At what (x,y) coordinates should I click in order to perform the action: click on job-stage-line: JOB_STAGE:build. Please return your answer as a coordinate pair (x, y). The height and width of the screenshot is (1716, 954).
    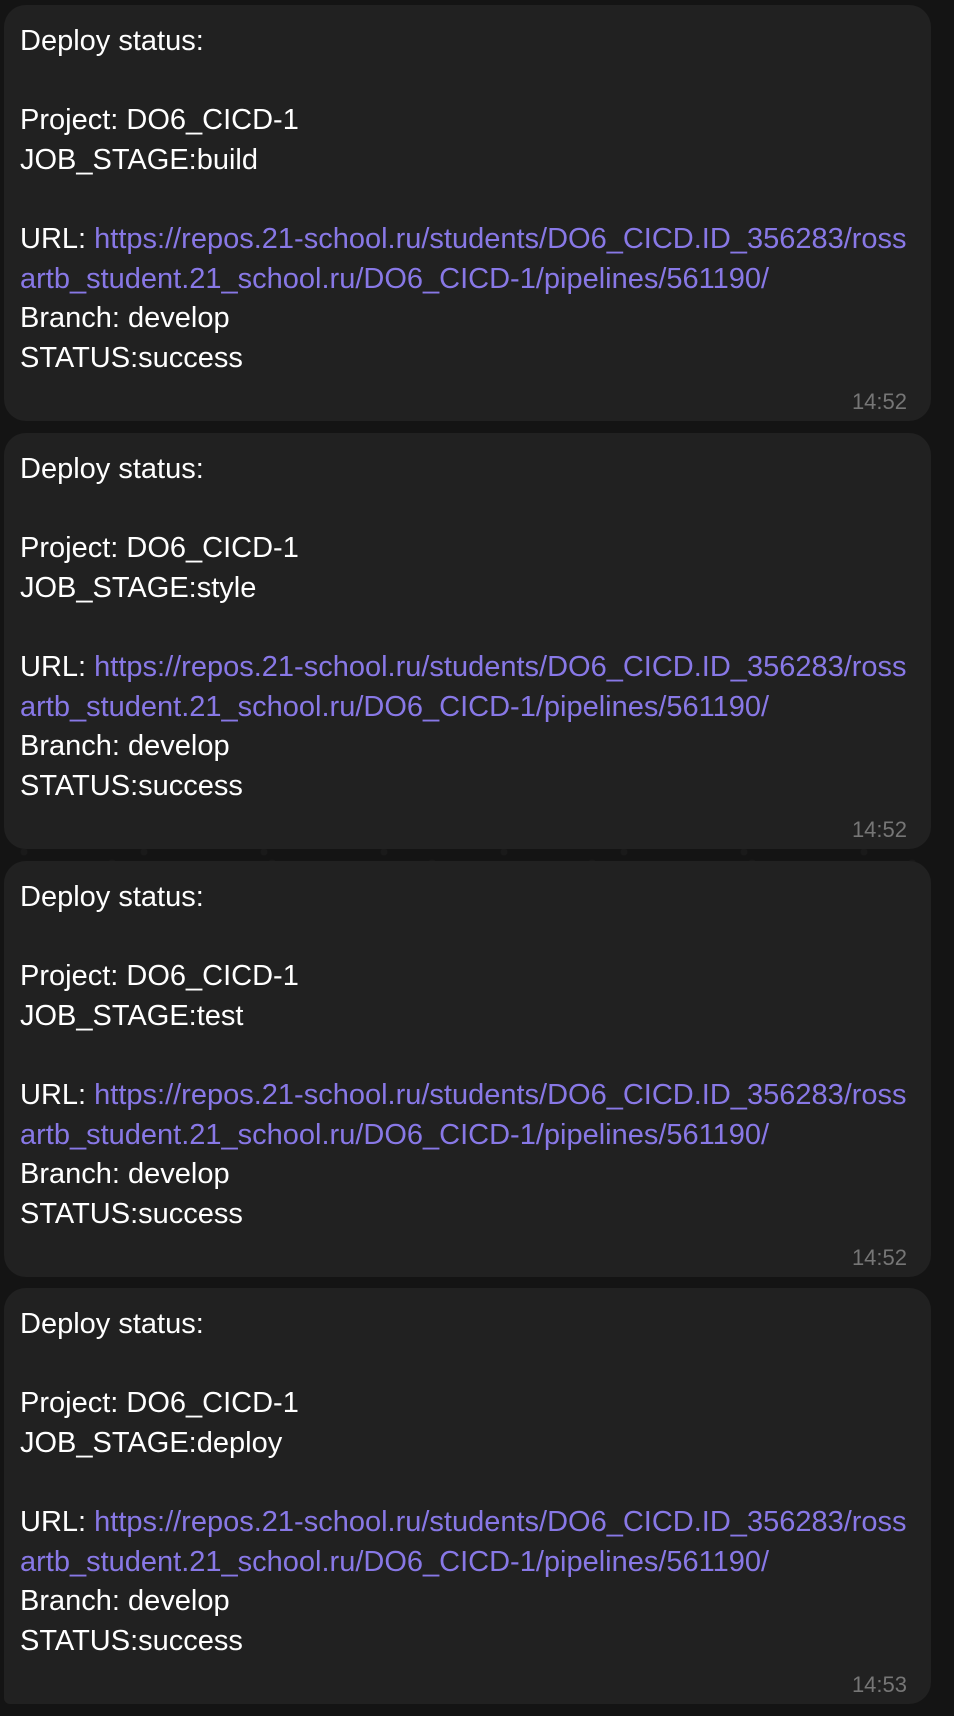
    Looking at the image, I should click on (139, 159).